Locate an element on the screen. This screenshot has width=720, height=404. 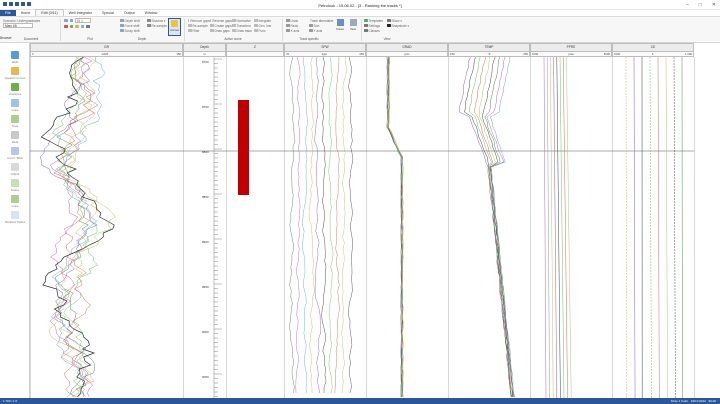
track-header-gr: GR is located at coordinates (106, 47).